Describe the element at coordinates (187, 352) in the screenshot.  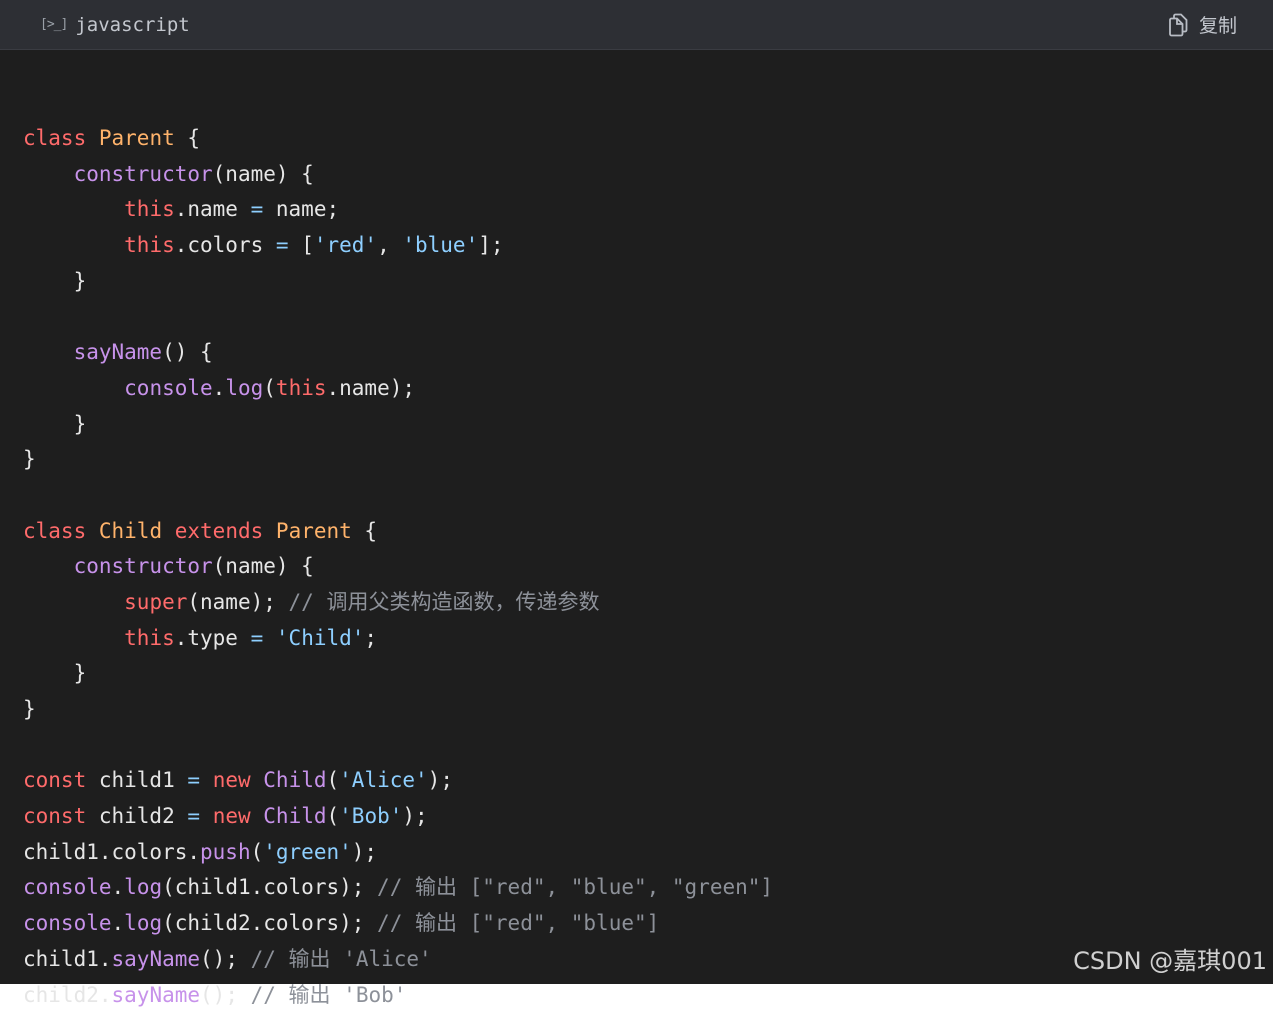
I see `code-token: () {` at that location.